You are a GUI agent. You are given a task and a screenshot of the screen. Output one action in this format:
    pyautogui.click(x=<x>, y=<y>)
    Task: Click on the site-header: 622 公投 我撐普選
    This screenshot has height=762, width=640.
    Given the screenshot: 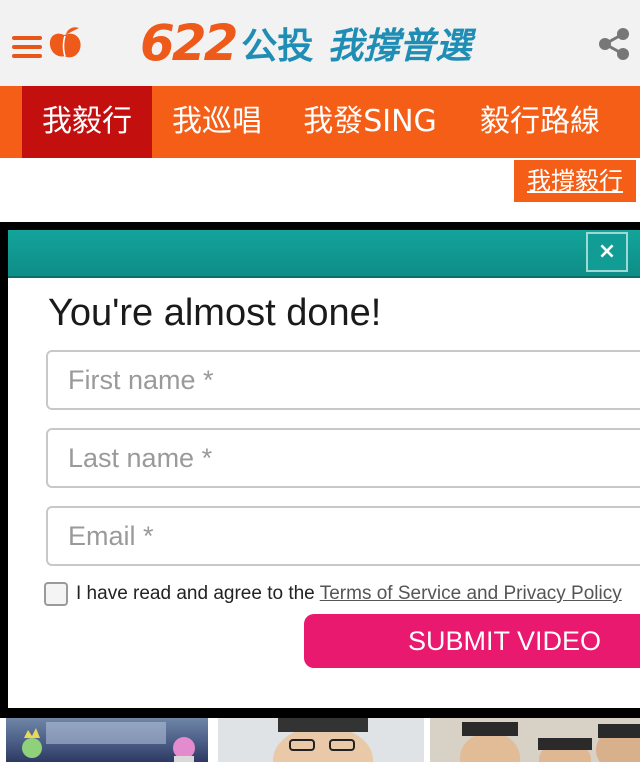 What is the action you would take?
    pyautogui.click(x=320, y=43)
    